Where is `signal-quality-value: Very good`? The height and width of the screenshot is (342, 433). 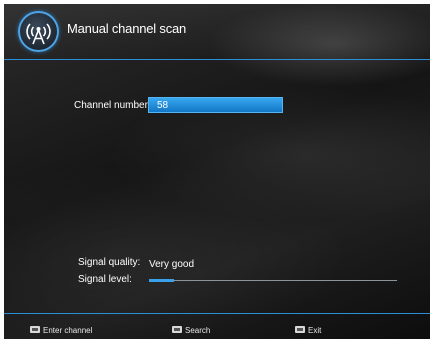
signal-quality-value: Very good is located at coordinates (172, 264).